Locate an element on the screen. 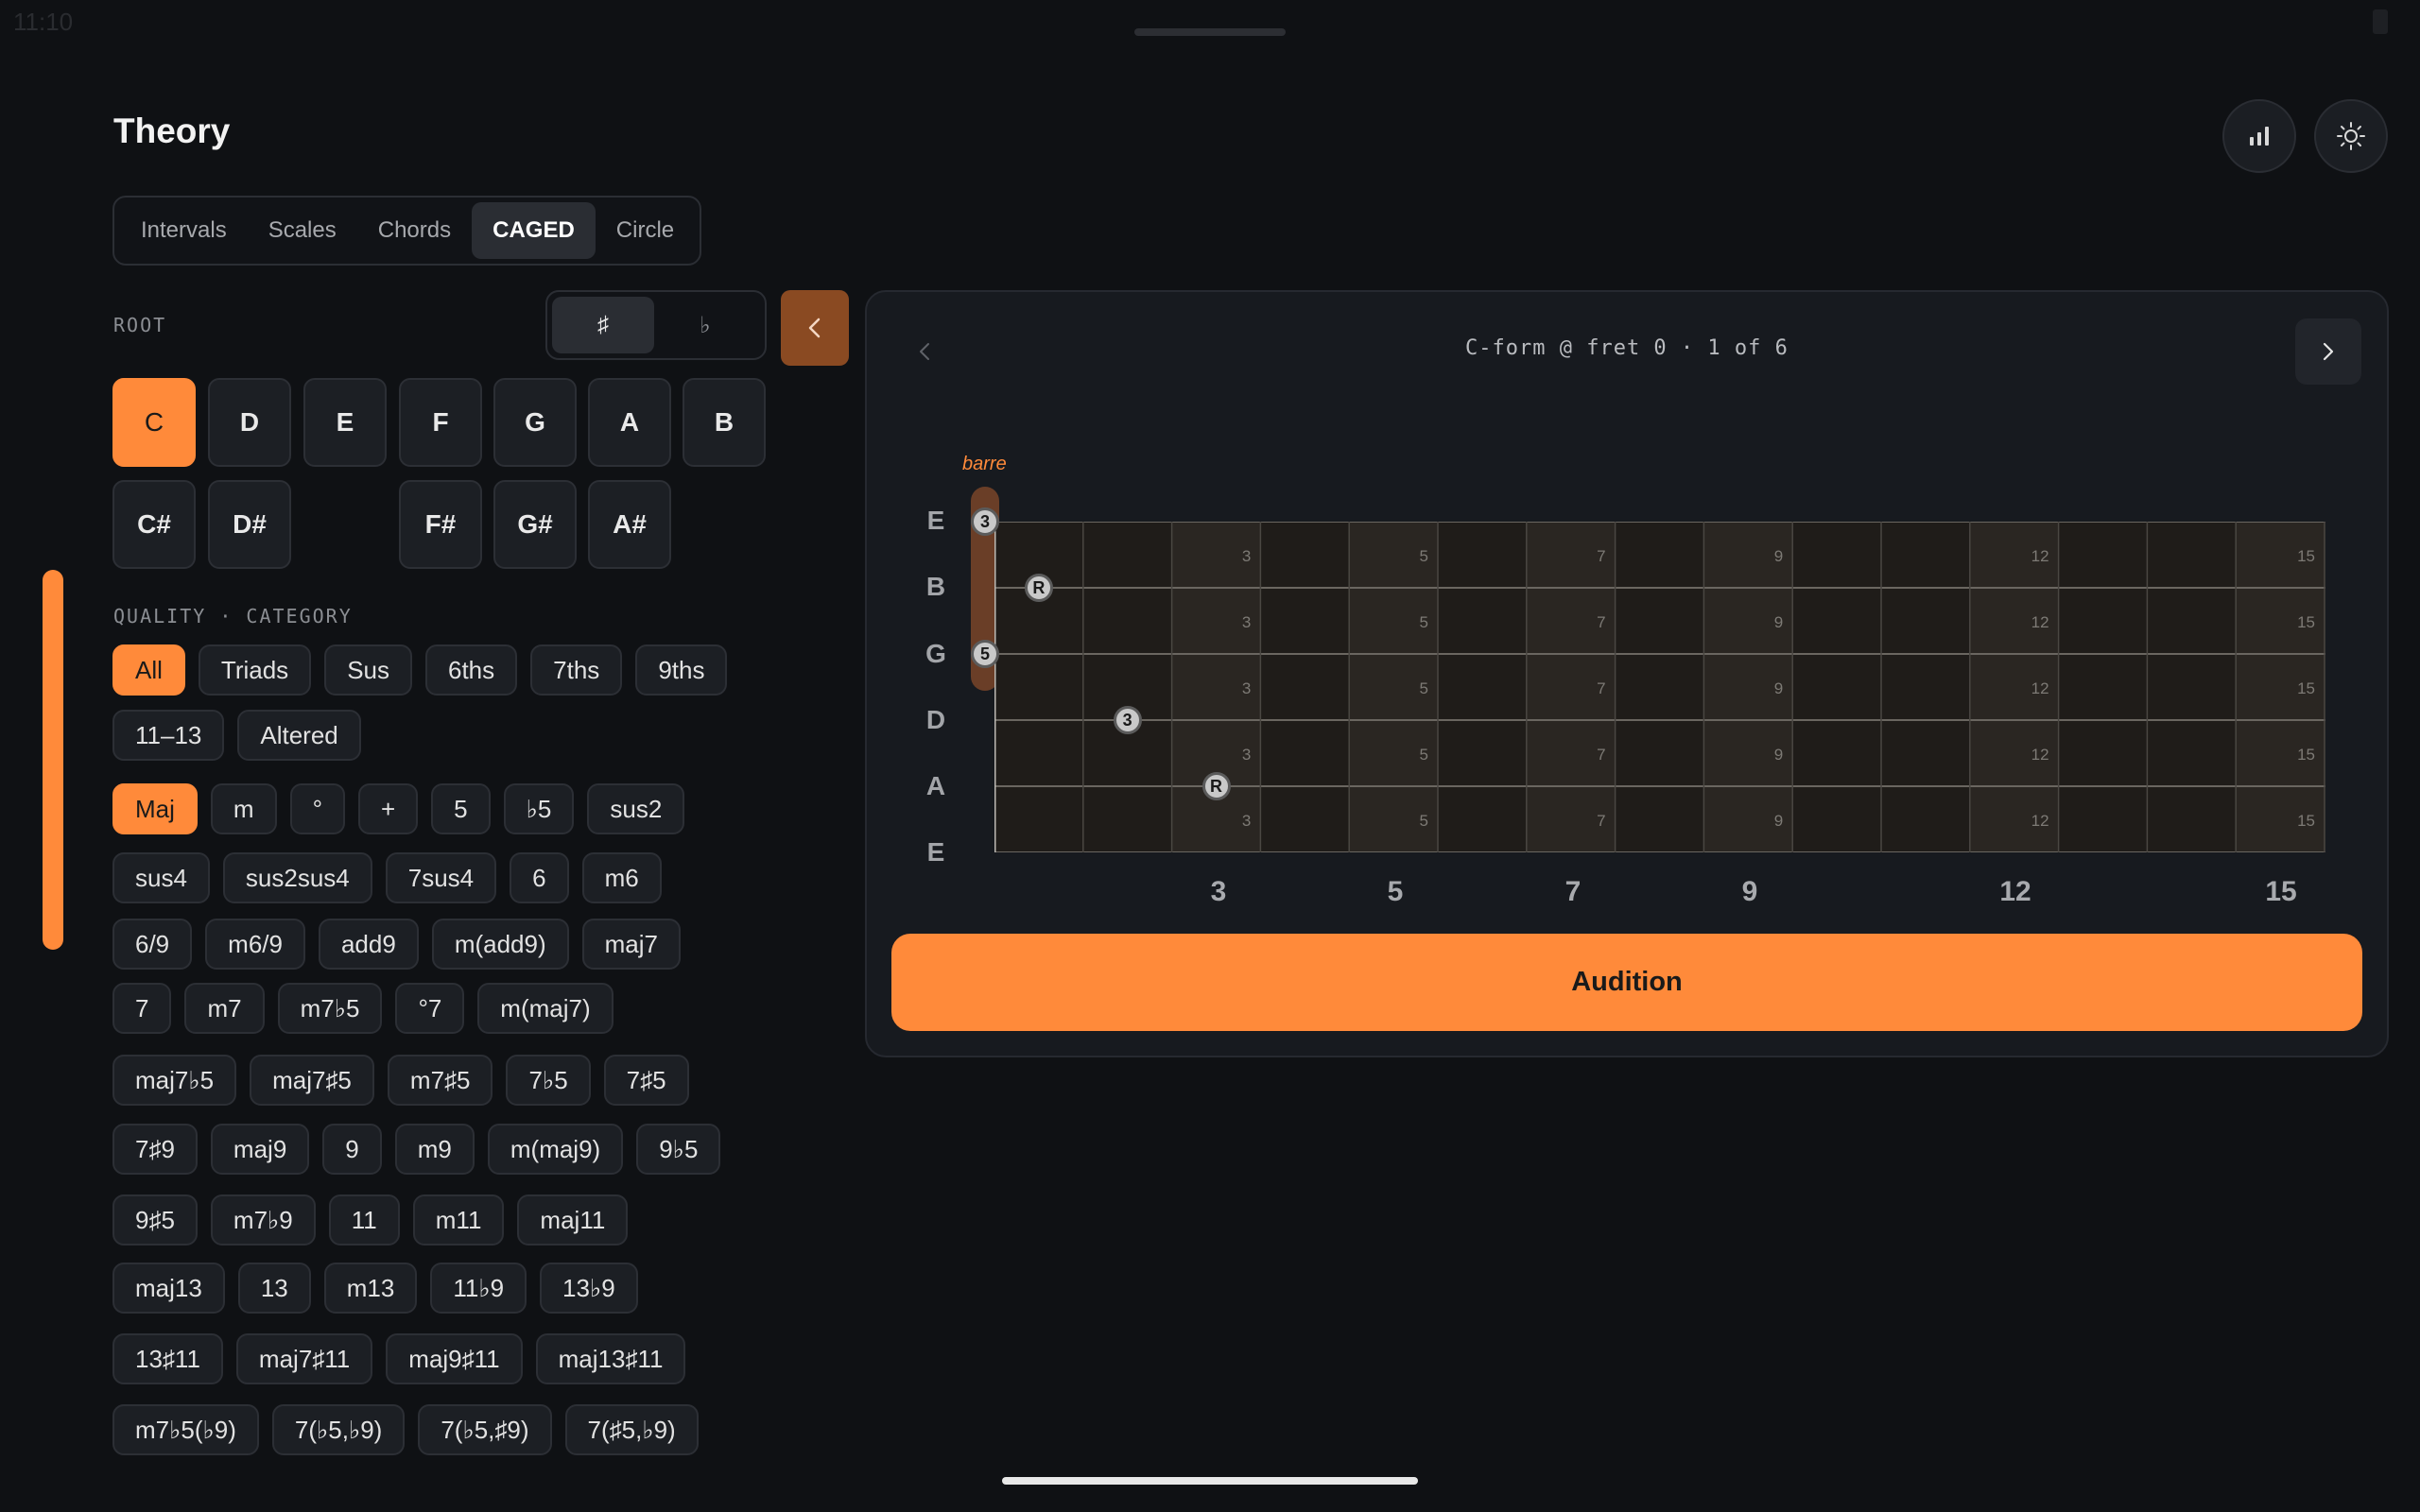 The height and width of the screenshot is (1512, 2420). chord-chip: m7♭9 is located at coordinates (263, 1220).